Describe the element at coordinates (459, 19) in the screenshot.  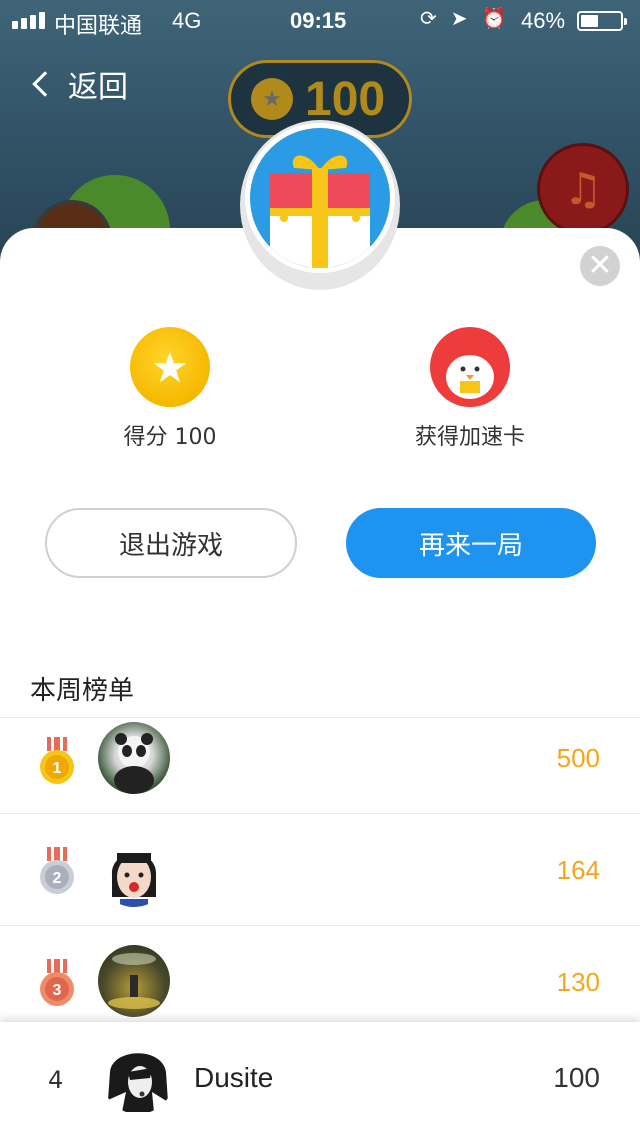
I see `location-icon: ➤` at that location.